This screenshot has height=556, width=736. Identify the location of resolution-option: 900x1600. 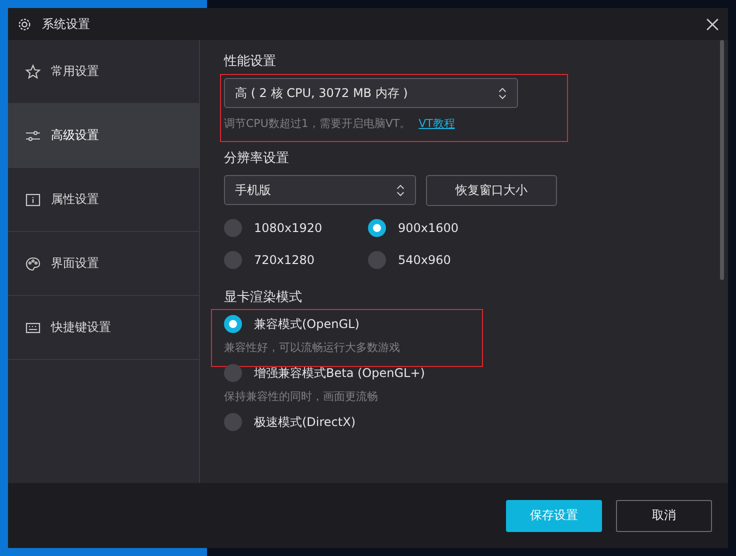
(443, 228).